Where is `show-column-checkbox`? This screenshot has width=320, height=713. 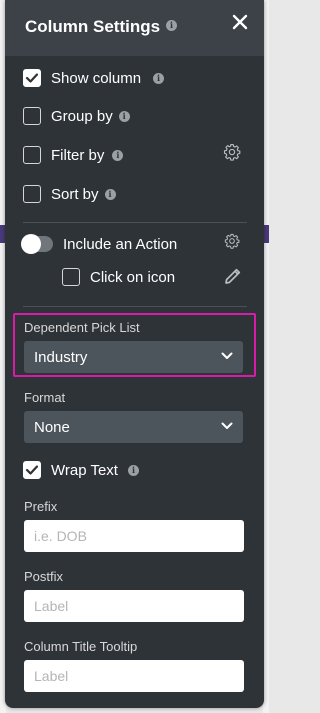
show-column-checkbox is located at coordinates (32, 78).